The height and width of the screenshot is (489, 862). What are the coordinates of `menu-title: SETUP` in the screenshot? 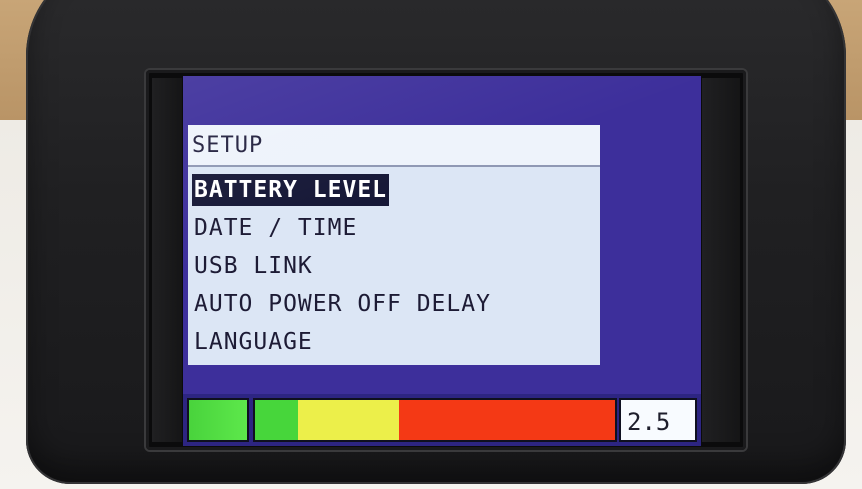 It's located at (228, 145).